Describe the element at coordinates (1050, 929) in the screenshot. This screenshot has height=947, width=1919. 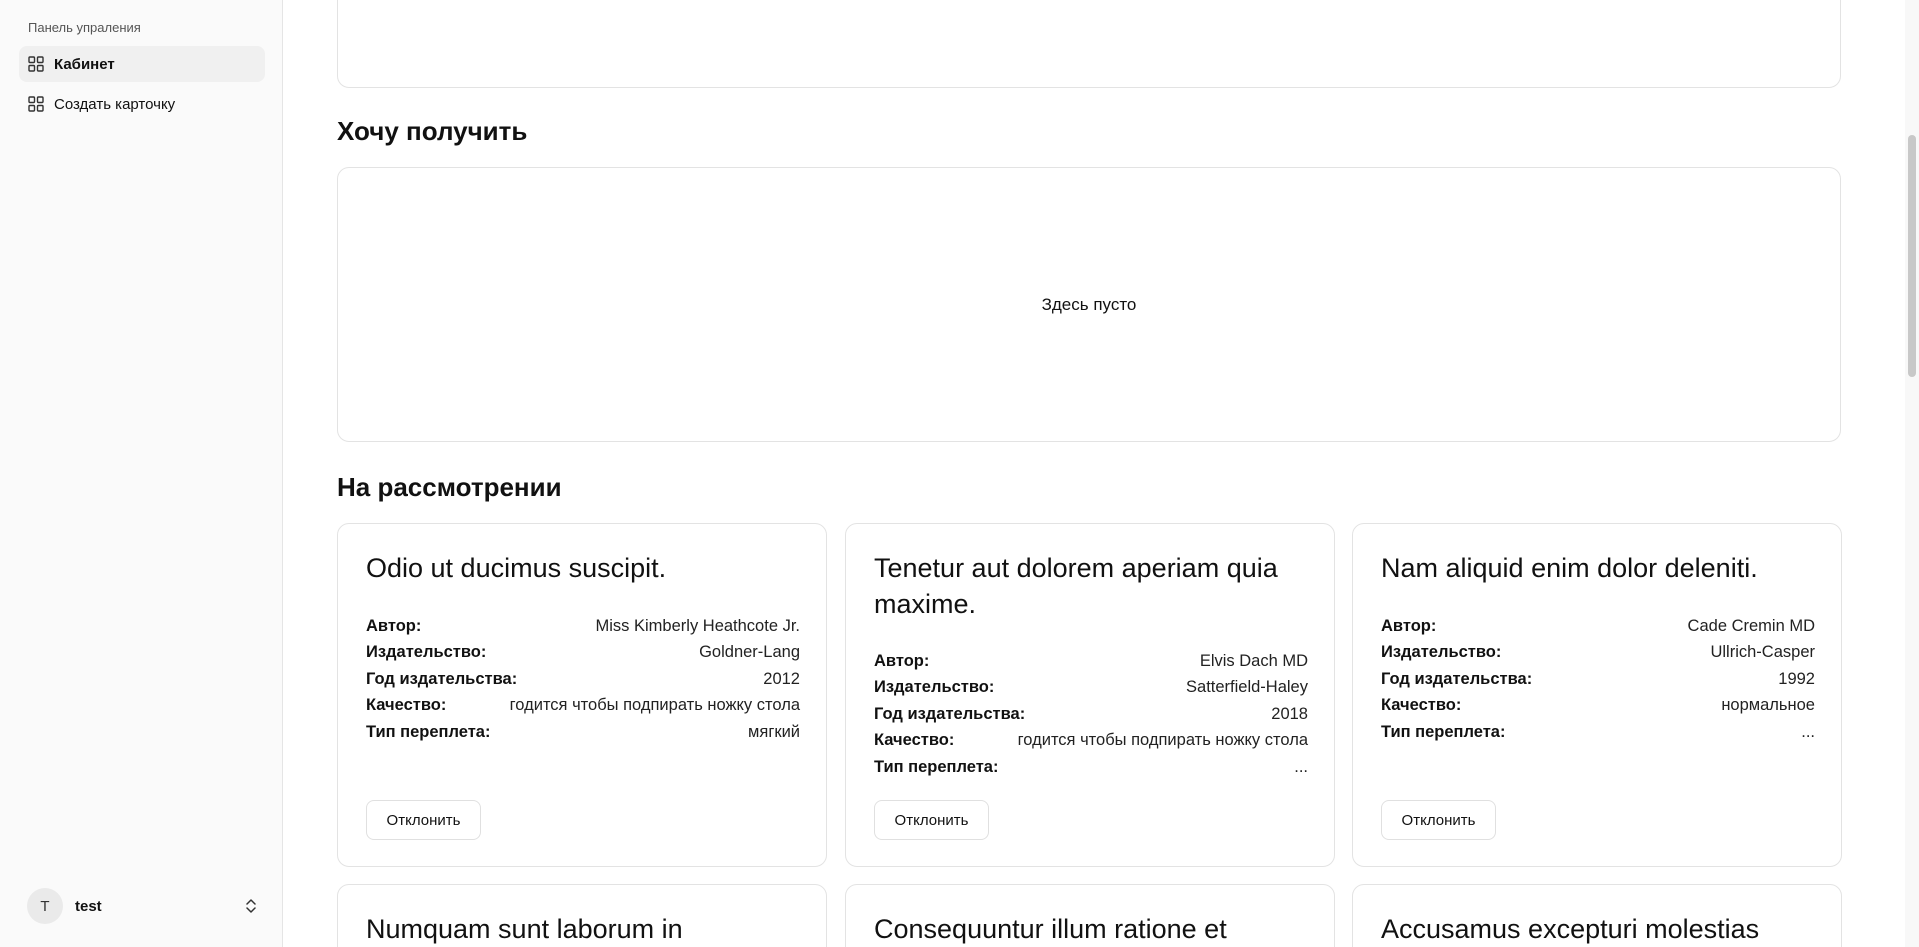
I see `card-title: Consequuntur illum ratione et` at that location.